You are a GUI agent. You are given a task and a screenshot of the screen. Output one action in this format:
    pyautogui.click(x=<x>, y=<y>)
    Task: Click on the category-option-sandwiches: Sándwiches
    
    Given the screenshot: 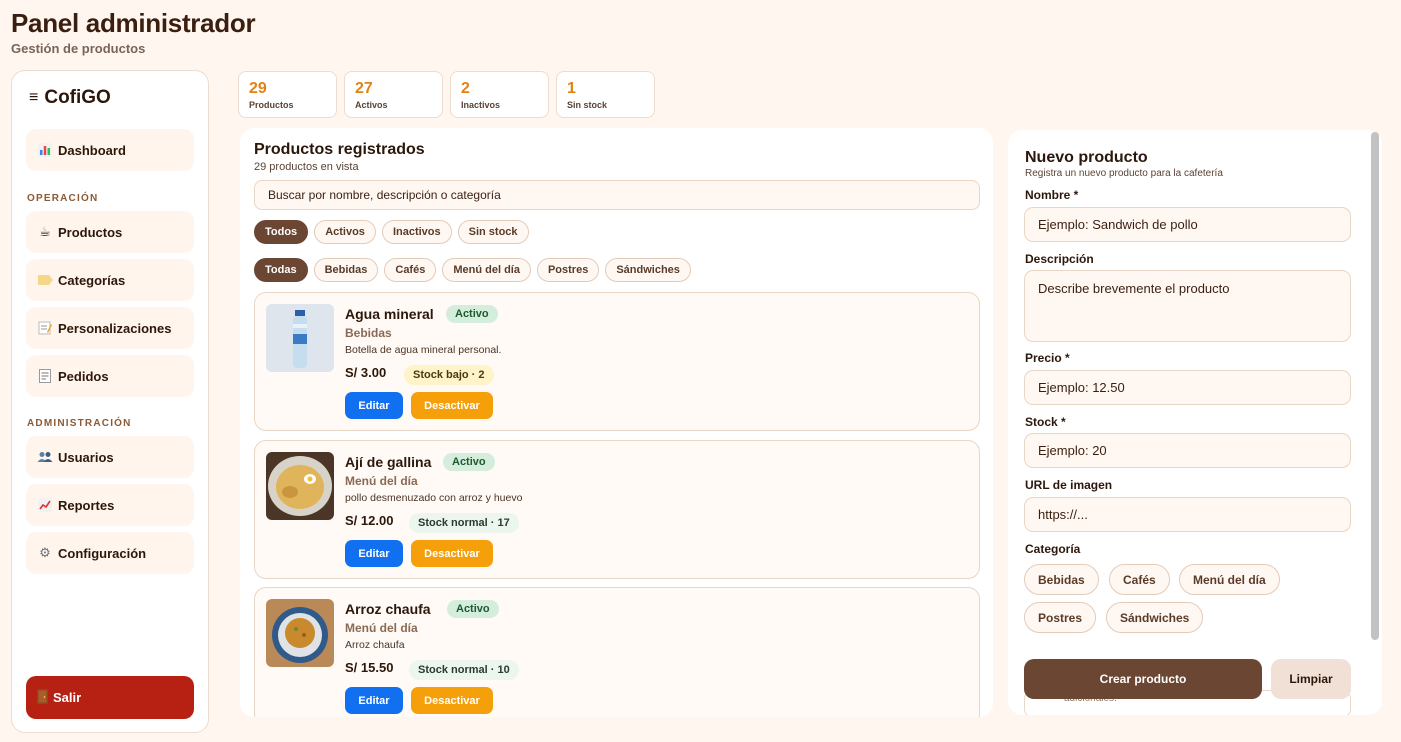 What is the action you would take?
    pyautogui.click(x=1155, y=617)
    